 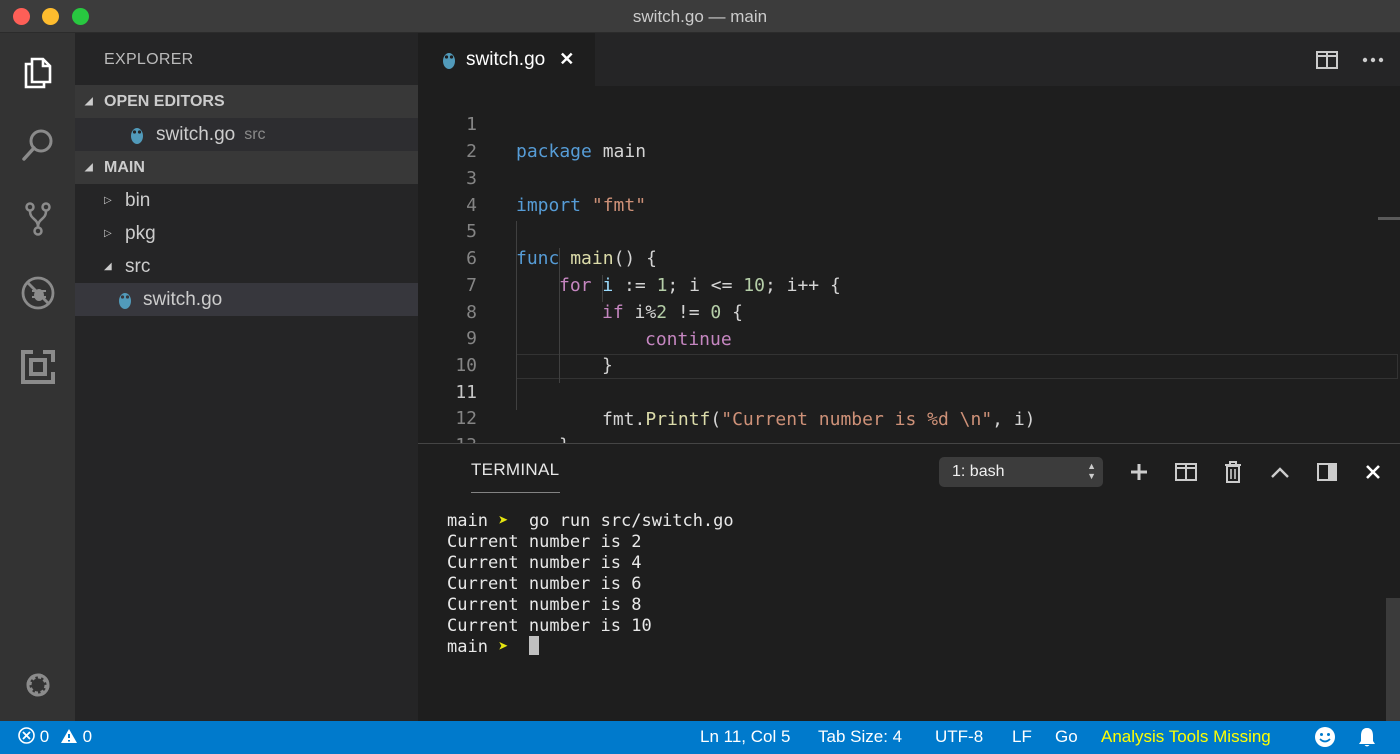 What do you see at coordinates (544, 605) in the screenshot?
I see `terminal-output-line: Current number is 8` at bounding box center [544, 605].